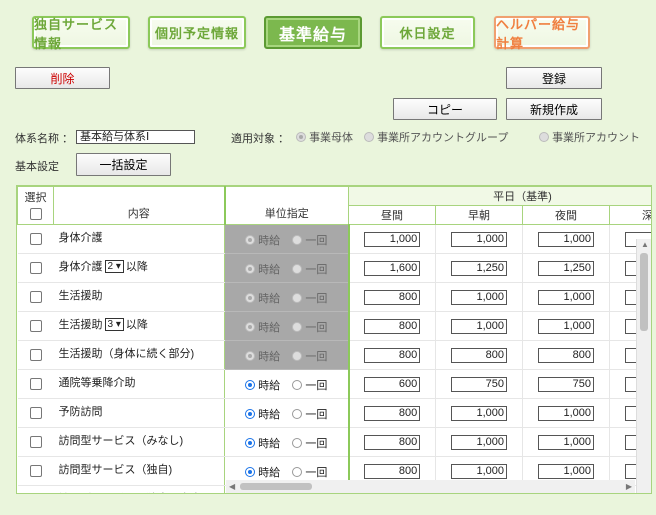 The image size is (656, 515). Describe the element at coordinates (123, 164) in the screenshot. I see `bulk-set-button: 一括設定` at that location.